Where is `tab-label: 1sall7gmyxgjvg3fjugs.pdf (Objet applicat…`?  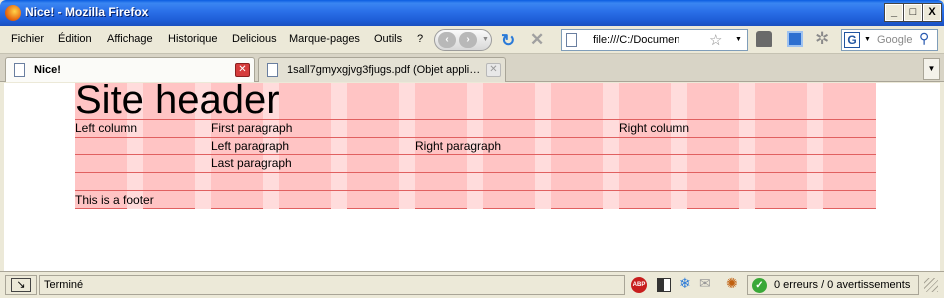 tab-label: 1sall7gmyxgjvg3fjugs.pdf (Objet applicat… is located at coordinates (385, 70).